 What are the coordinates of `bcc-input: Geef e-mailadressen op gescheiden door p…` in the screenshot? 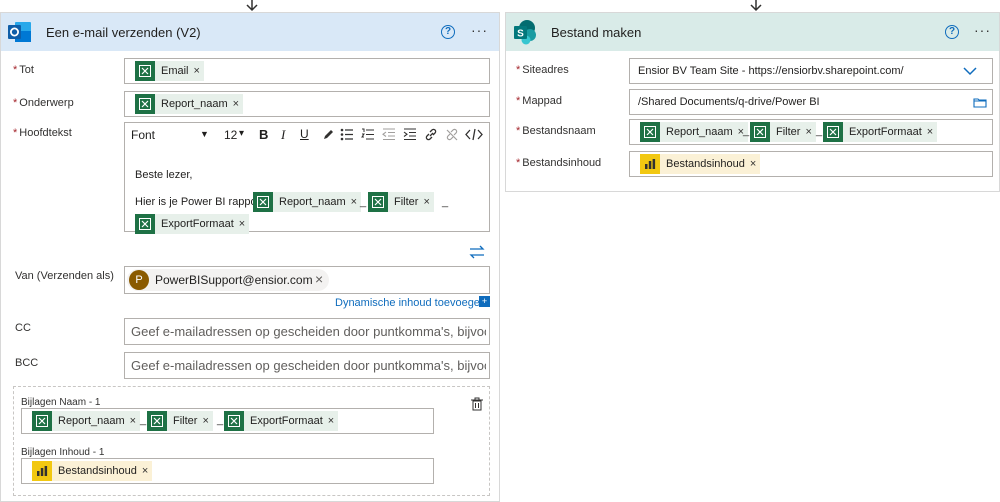 It's located at (307, 365).